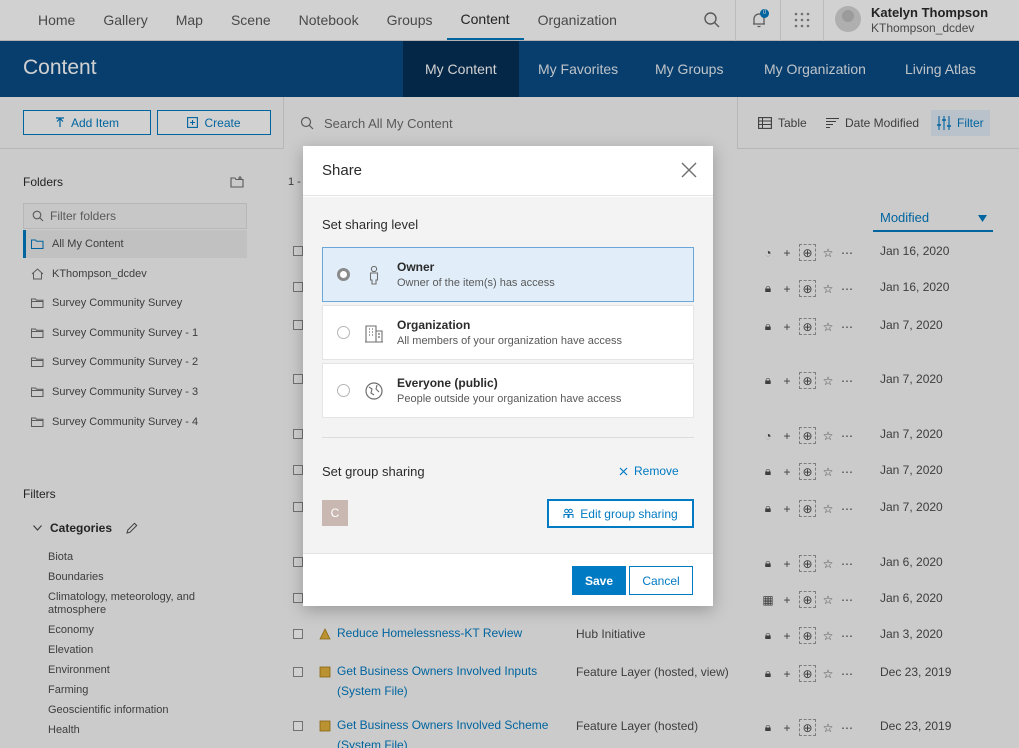 The height and width of the screenshot is (748, 1019). What do you see at coordinates (508, 437) in the screenshot?
I see `section-divider` at bounding box center [508, 437].